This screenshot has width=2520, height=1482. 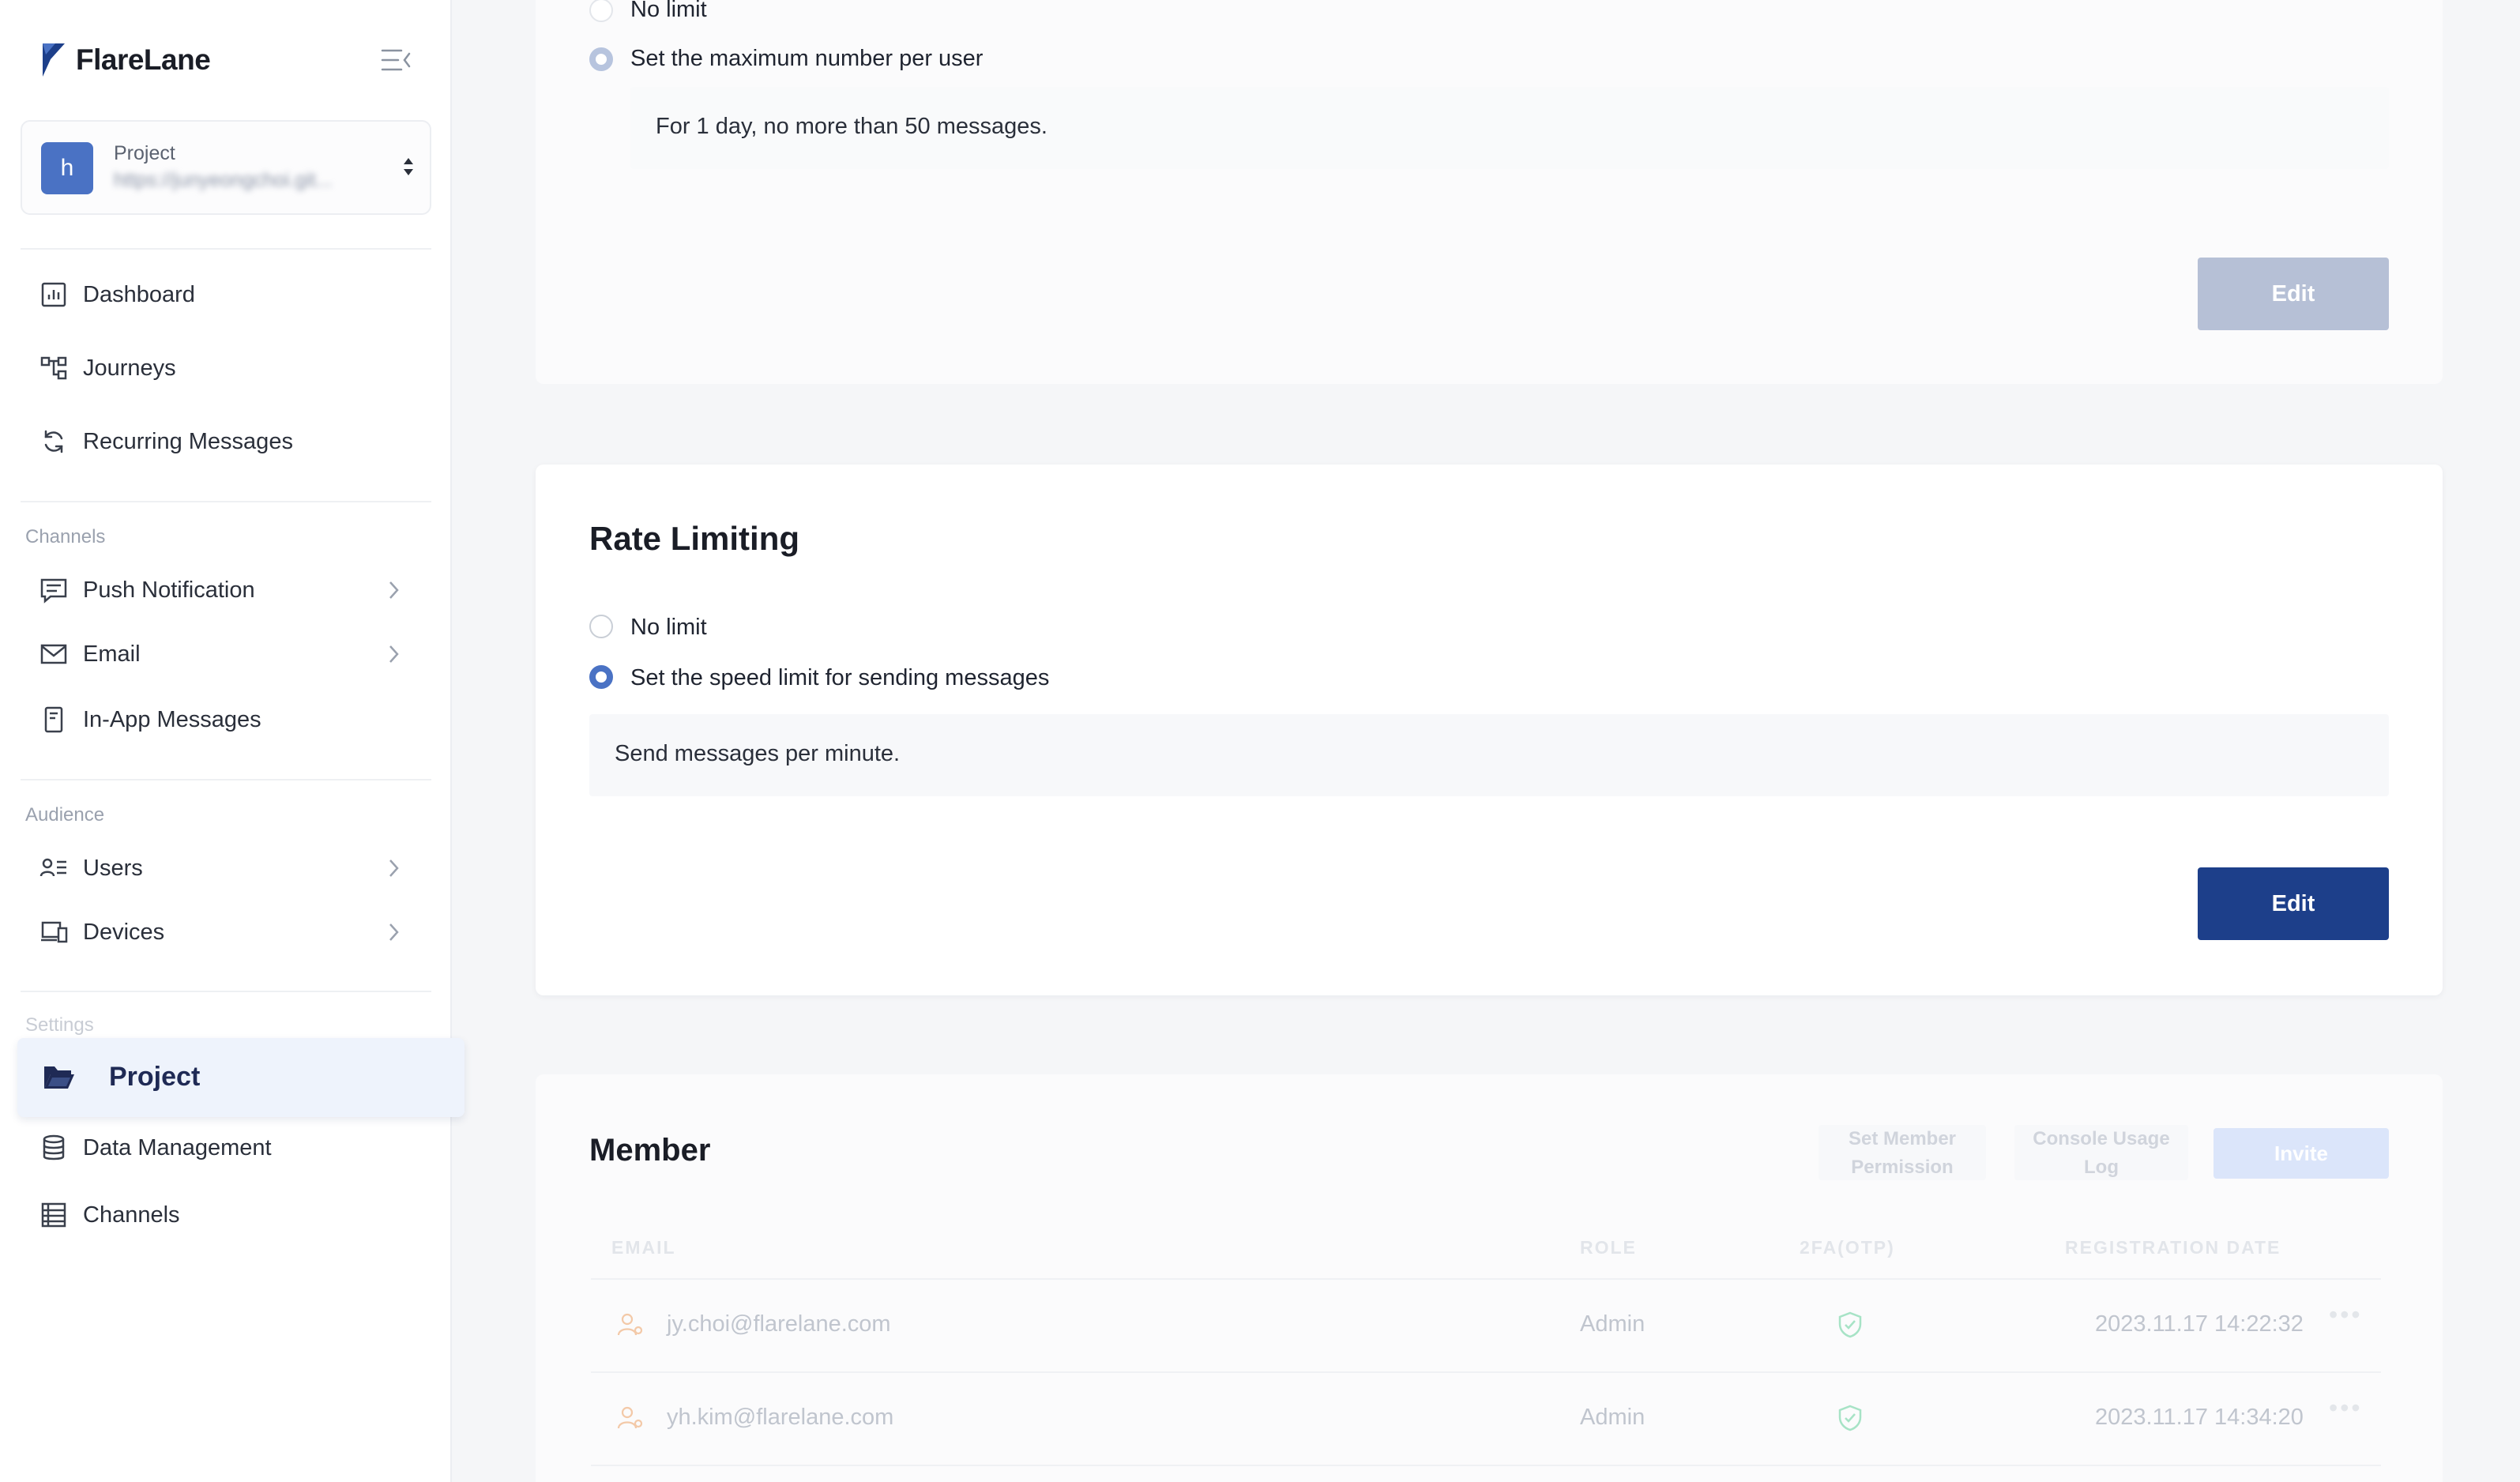 I want to click on users-icon, so click(x=52, y=867).